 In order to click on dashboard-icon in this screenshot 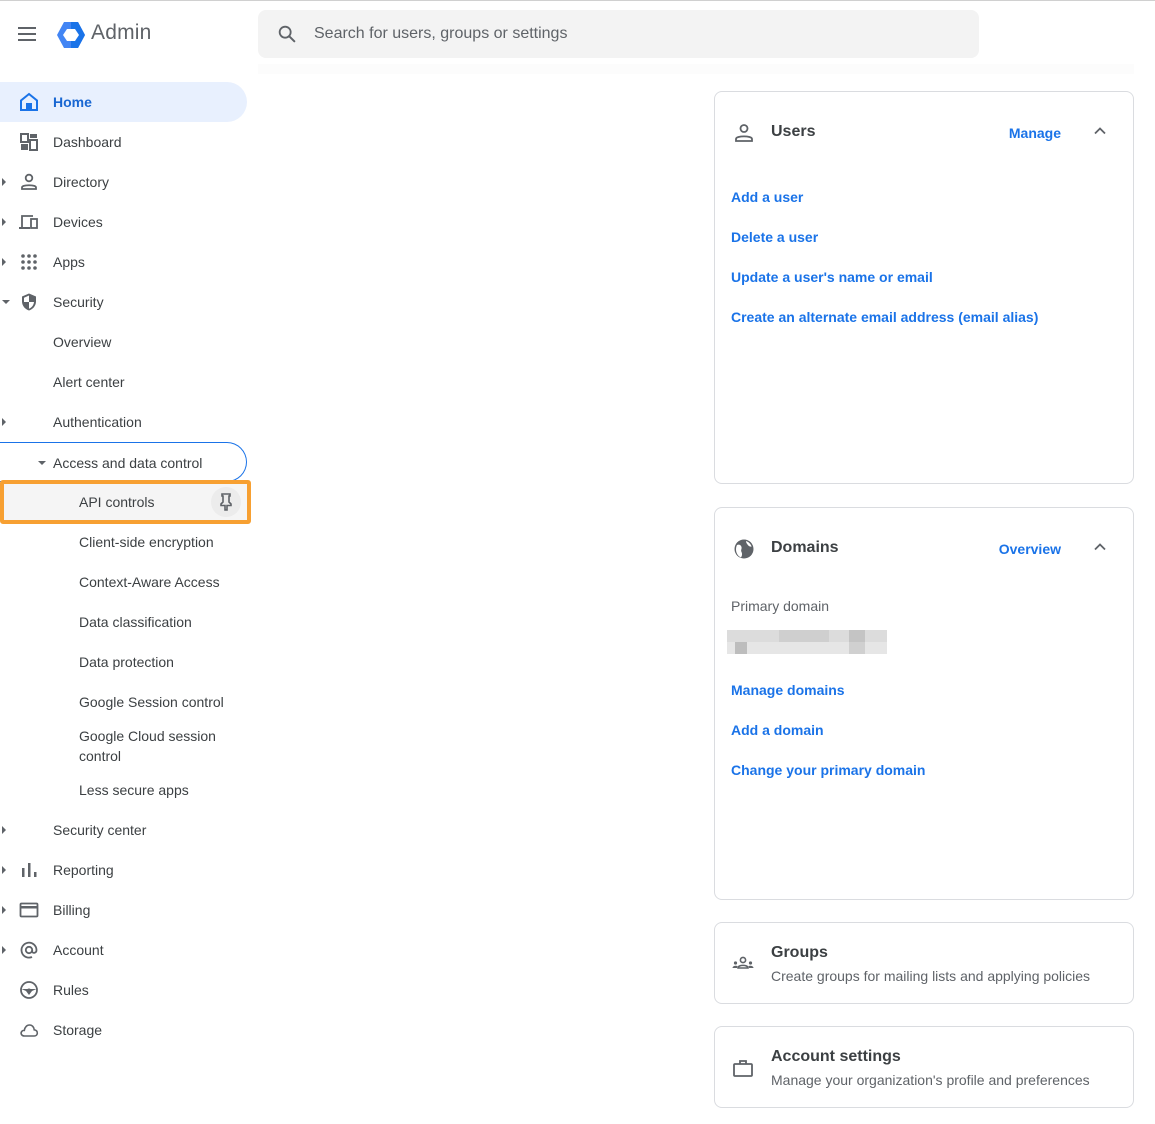, I will do `click(29, 142)`.